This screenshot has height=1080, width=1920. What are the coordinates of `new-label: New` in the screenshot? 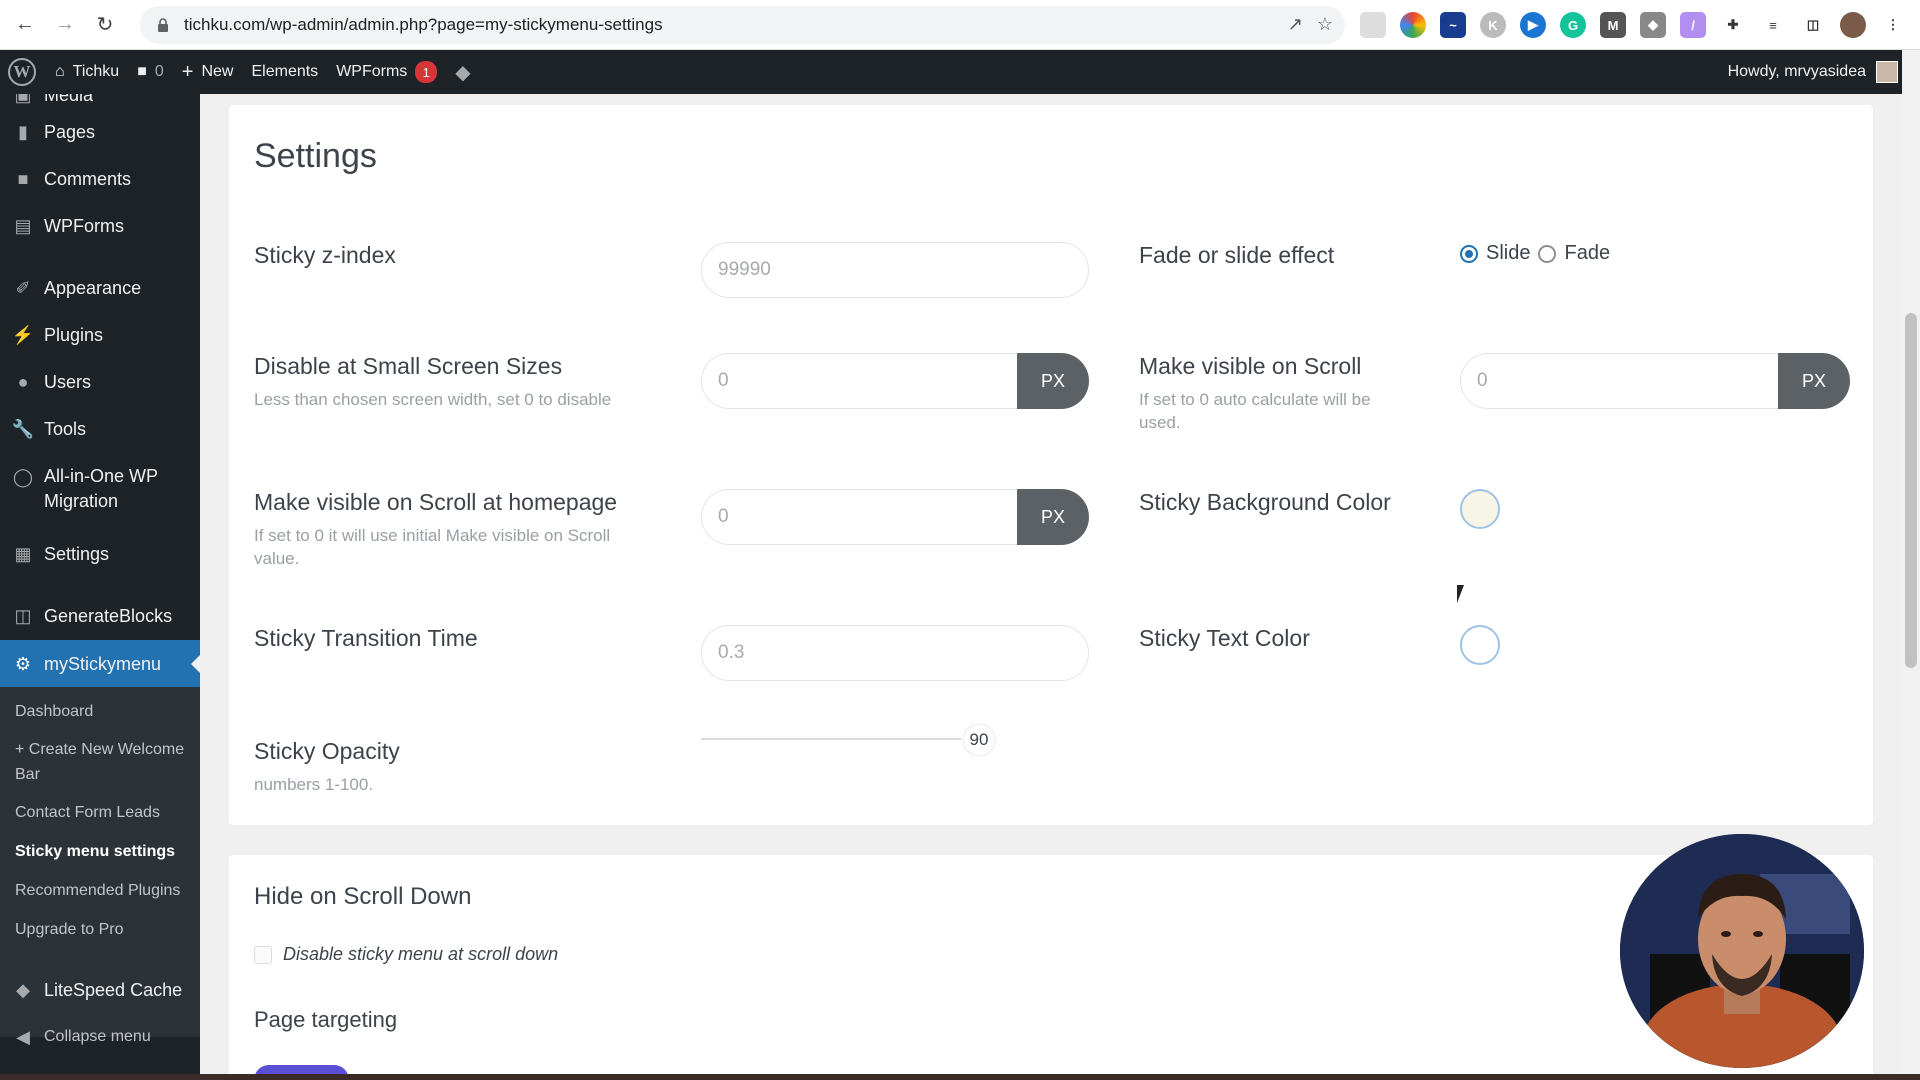 It's located at (217, 71).